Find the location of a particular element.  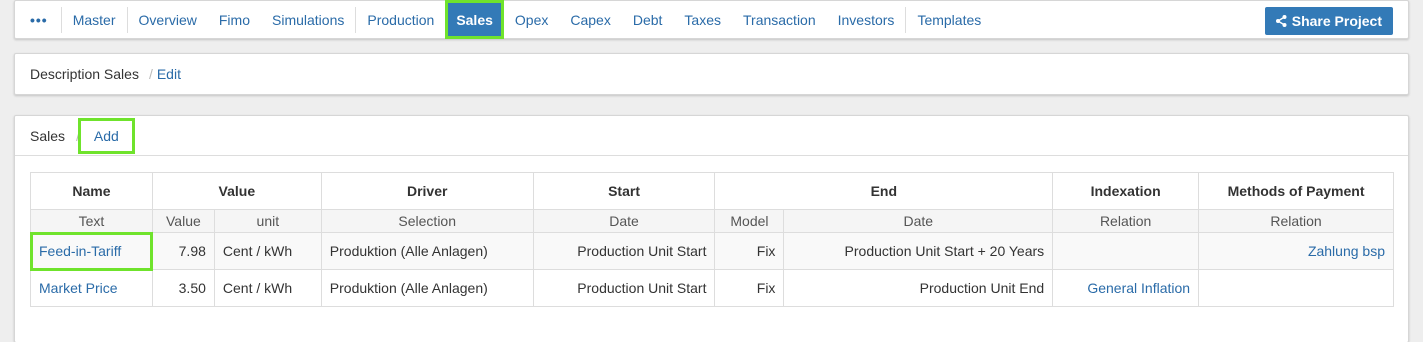

row-name-link: Feed-in-Tariff is located at coordinates (91, 251).